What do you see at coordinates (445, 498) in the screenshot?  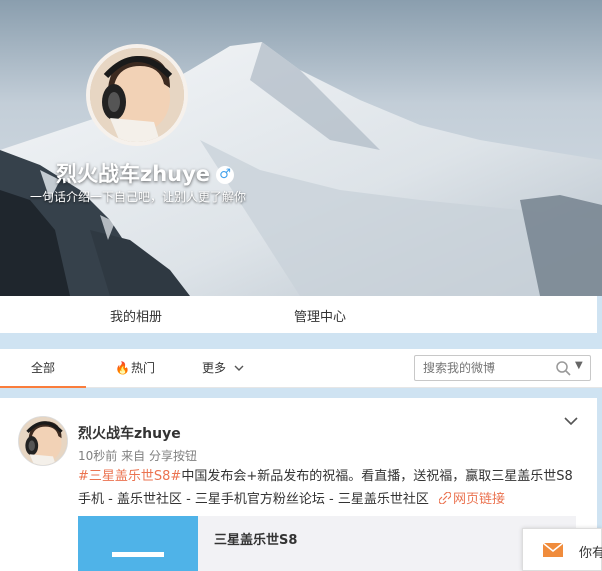 I see `link-icon` at bounding box center [445, 498].